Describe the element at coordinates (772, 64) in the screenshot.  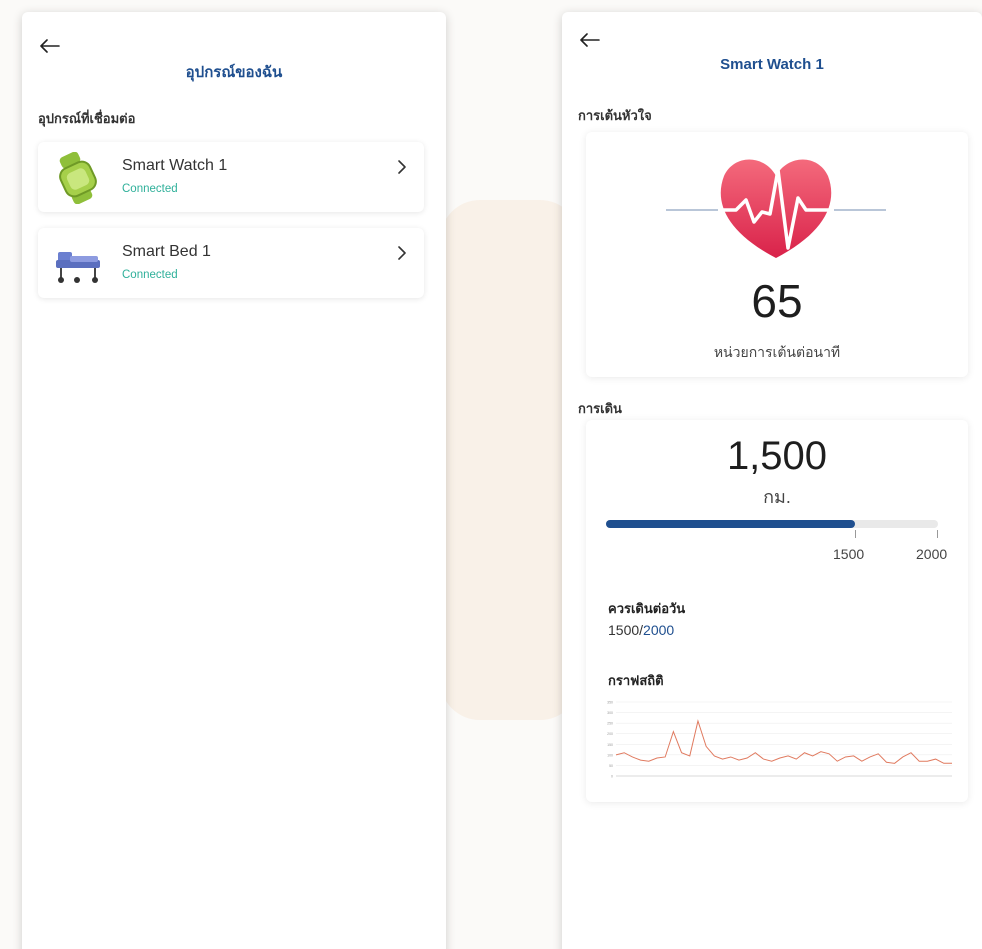
I see `page-title: Smart Watch 1` at that location.